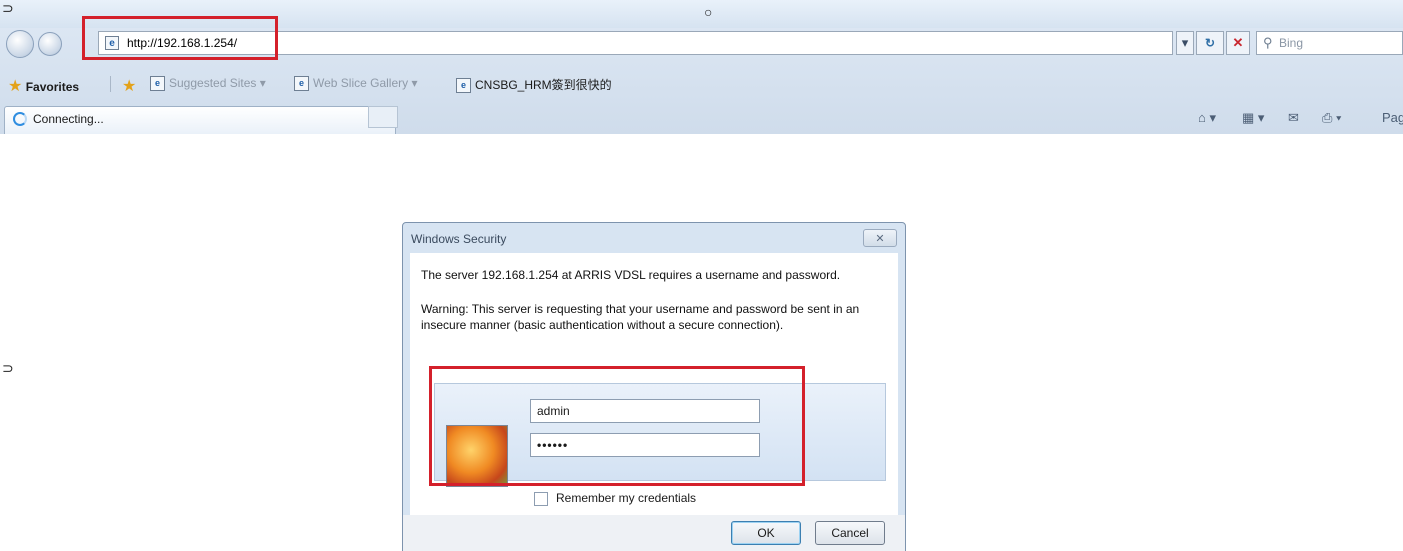 This screenshot has width=1403, height=551. What do you see at coordinates (617, 426) in the screenshot?
I see `credentials-highlight-box` at bounding box center [617, 426].